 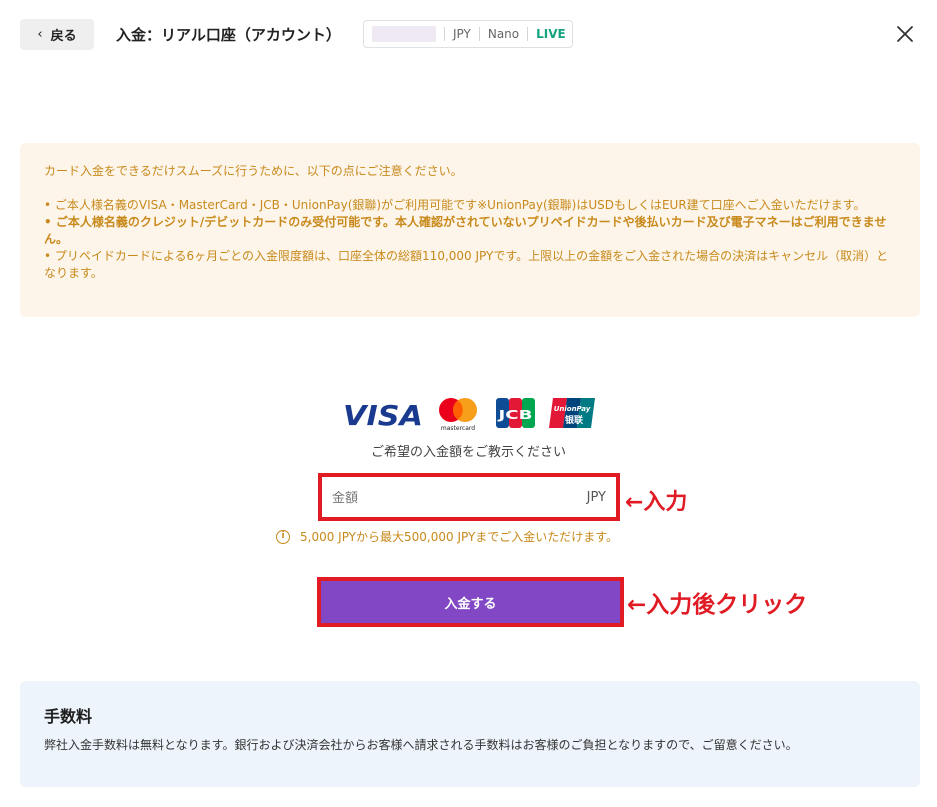 What do you see at coordinates (40, 34) in the screenshot?
I see `chevron-left-icon: ‹` at bounding box center [40, 34].